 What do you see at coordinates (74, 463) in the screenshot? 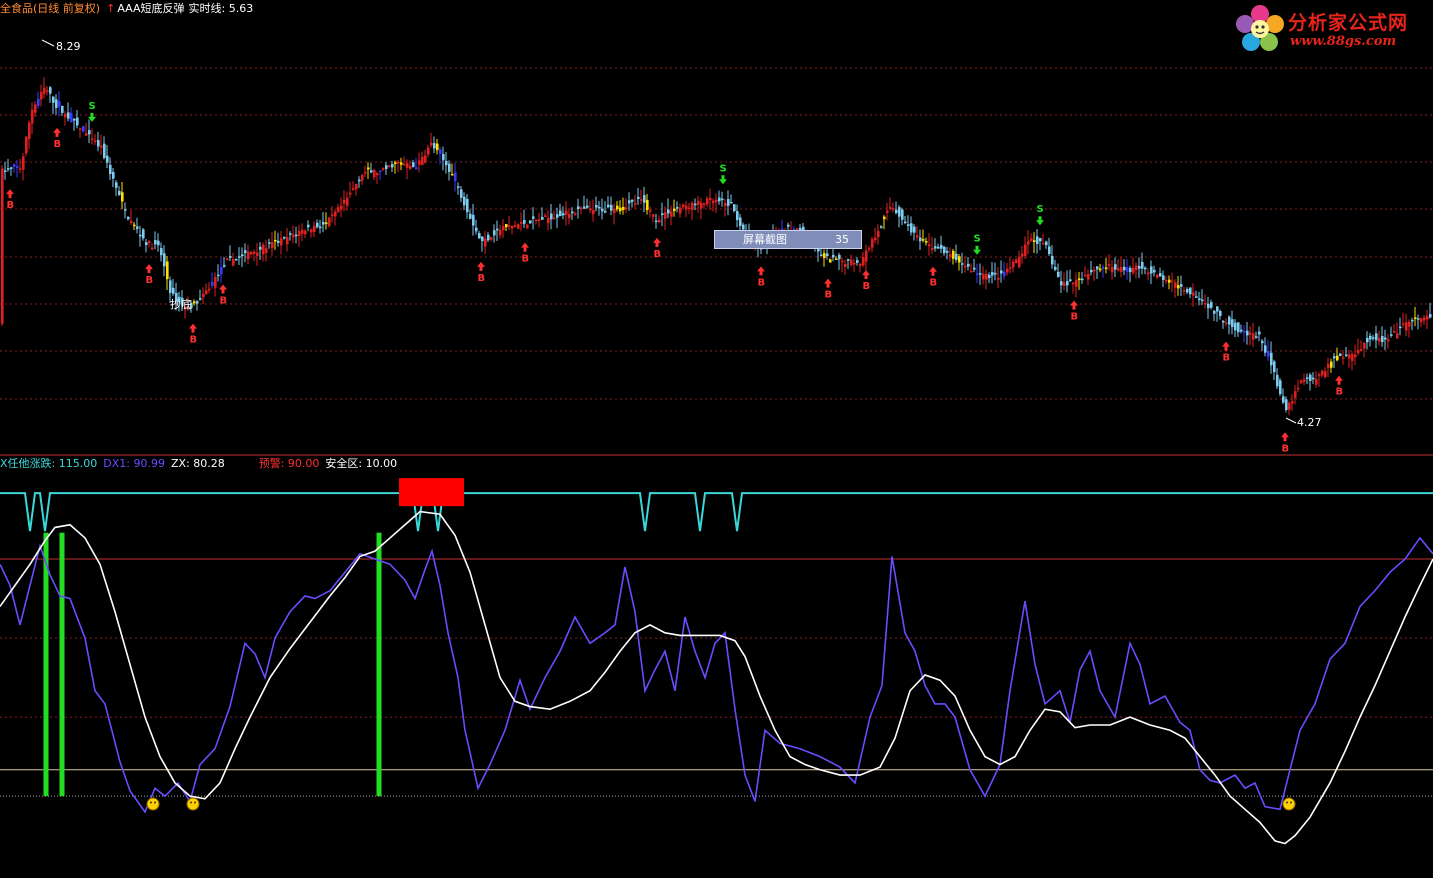
I see `indicator-value: : 115.00` at bounding box center [74, 463].